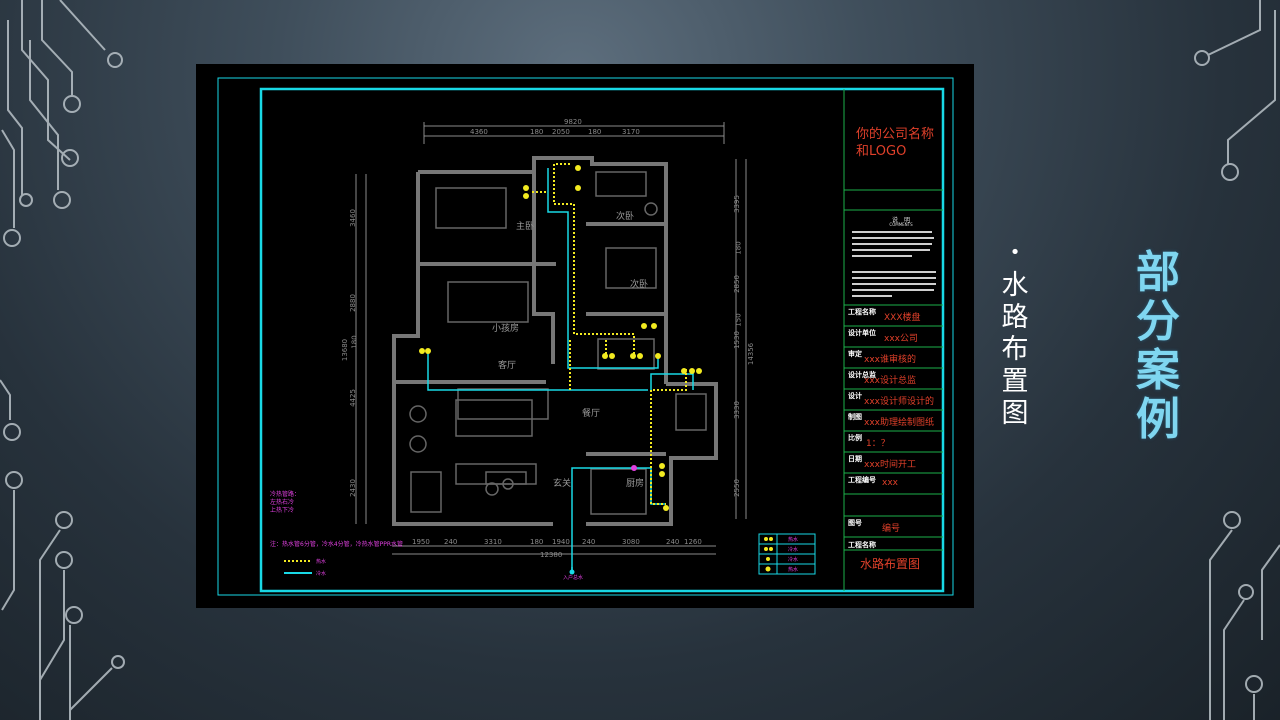 This screenshot has width=1280, height=720. What do you see at coordinates (631, 132) in the screenshot?
I see `dim-label: 3170` at bounding box center [631, 132].